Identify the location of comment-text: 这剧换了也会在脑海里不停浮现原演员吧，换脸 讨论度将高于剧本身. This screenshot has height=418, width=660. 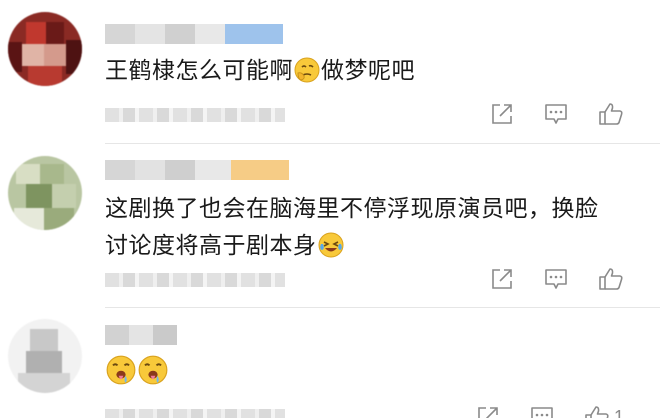
(352, 228).